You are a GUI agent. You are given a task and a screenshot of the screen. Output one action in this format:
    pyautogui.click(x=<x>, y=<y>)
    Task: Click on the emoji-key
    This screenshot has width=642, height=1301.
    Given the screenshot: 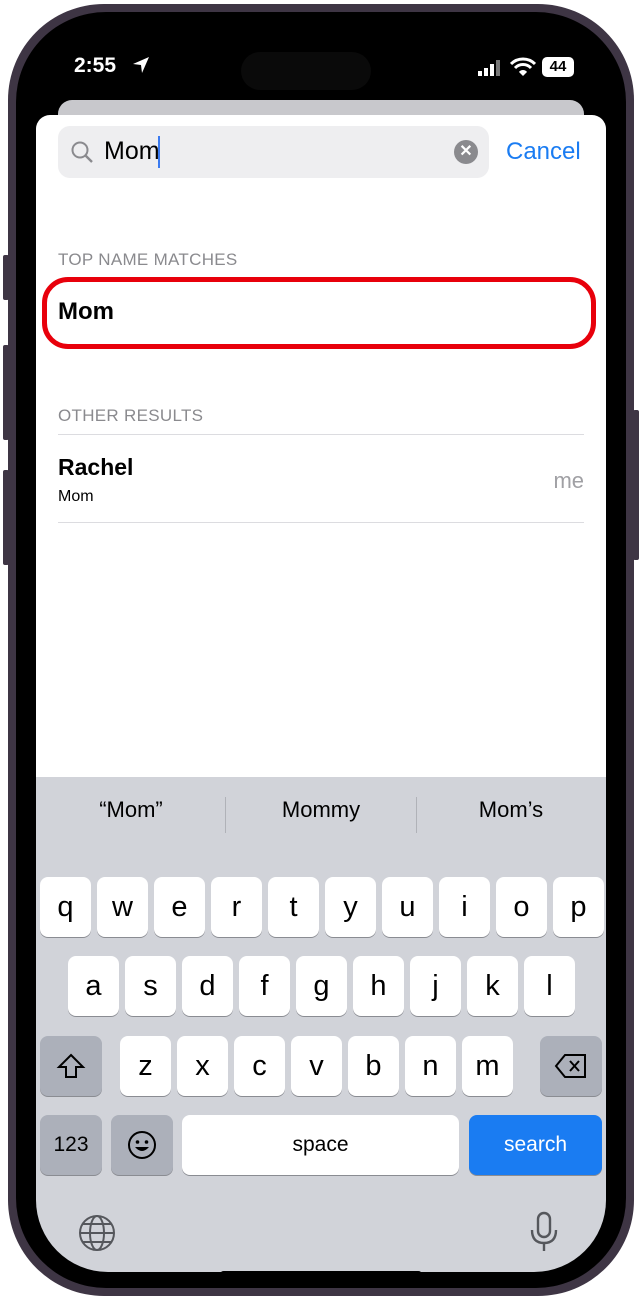 What is the action you would take?
    pyautogui.click(x=142, y=1145)
    